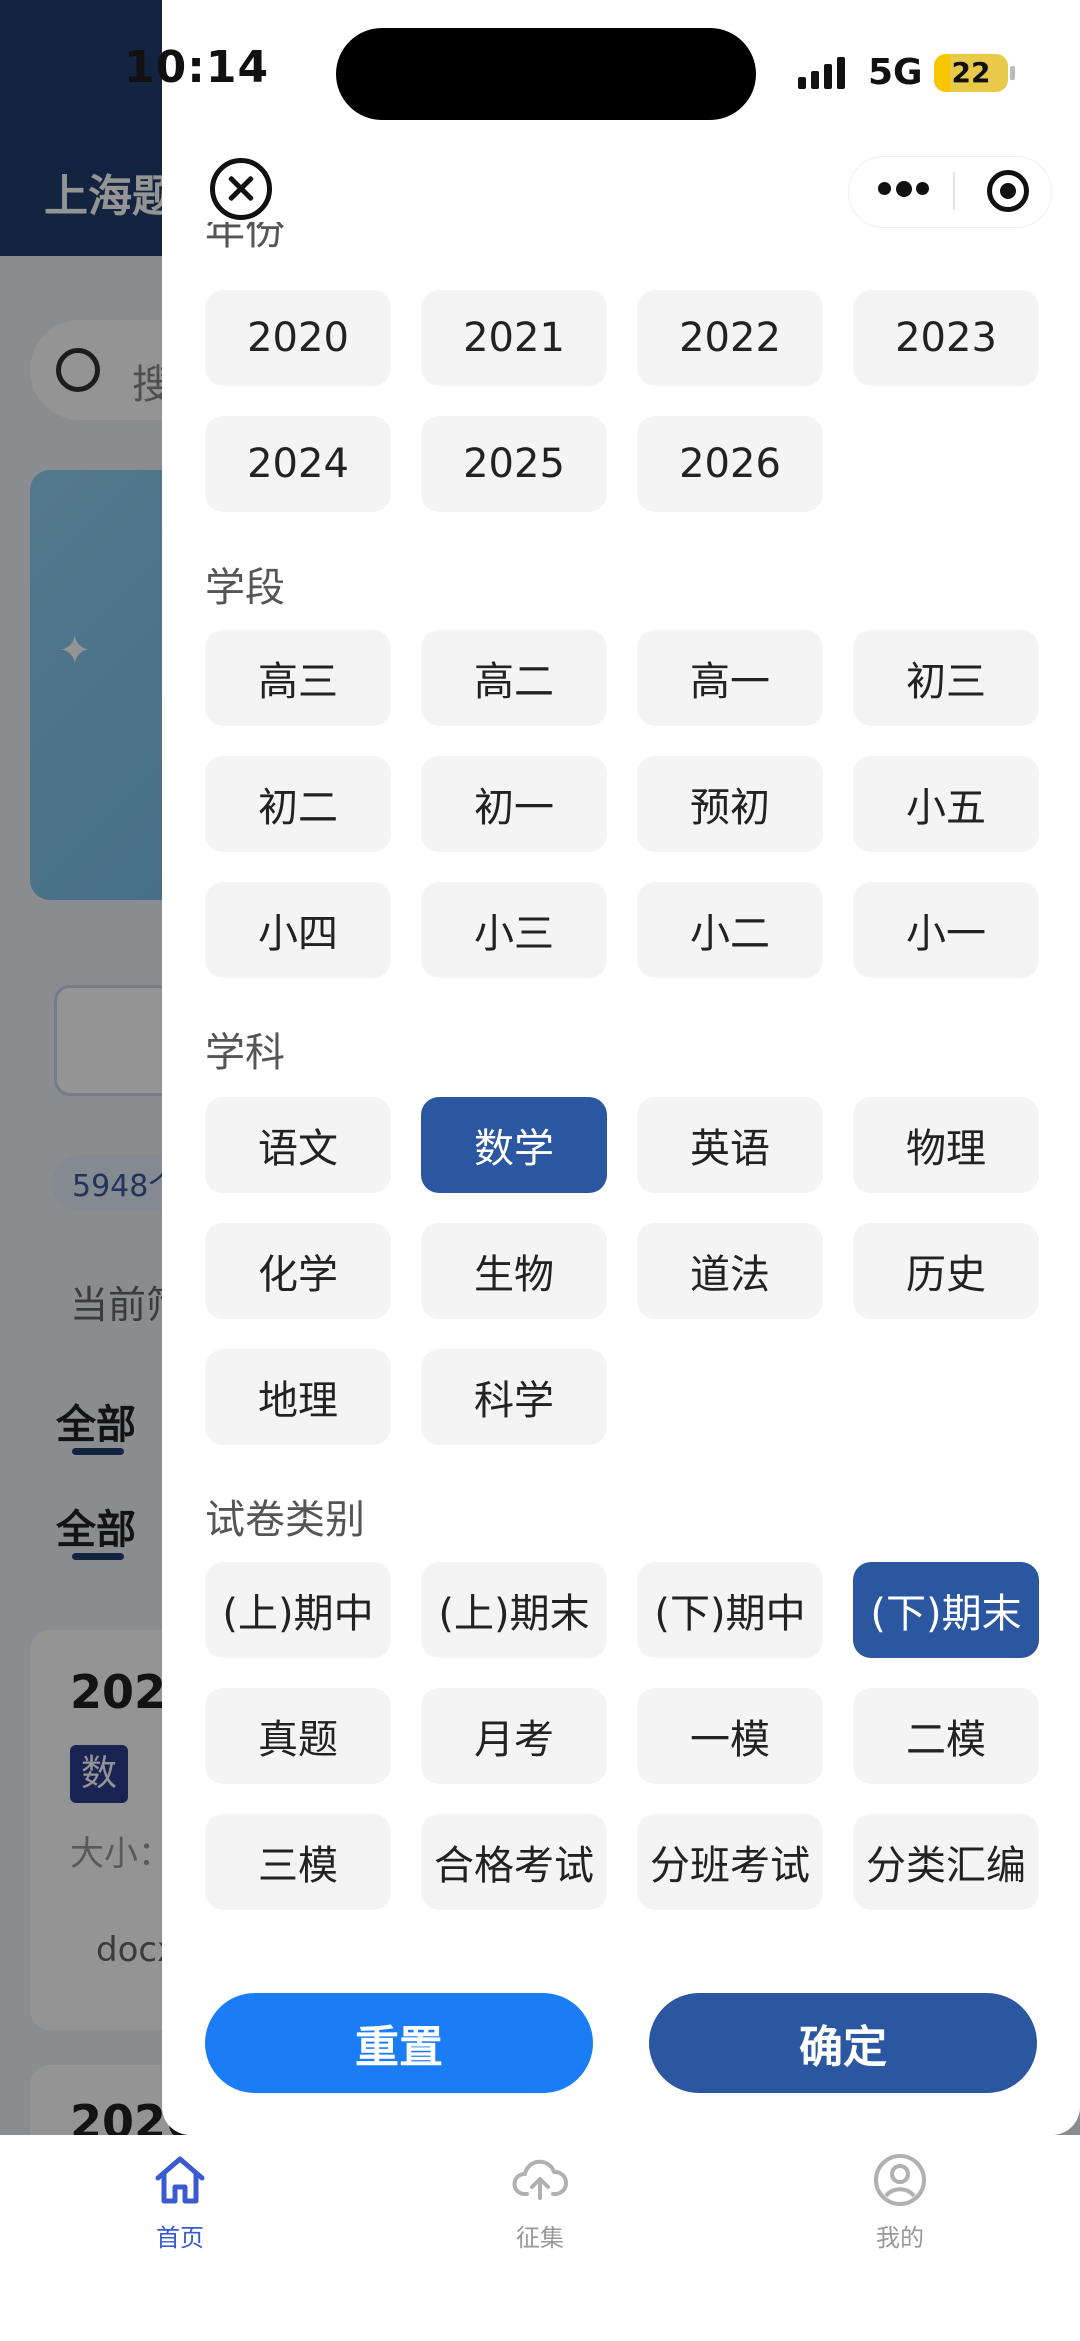  What do you see at coordinates (298, 804) in the screenshot?
I see `filter-option-chip: 初二` at bounding box center [298, 804].